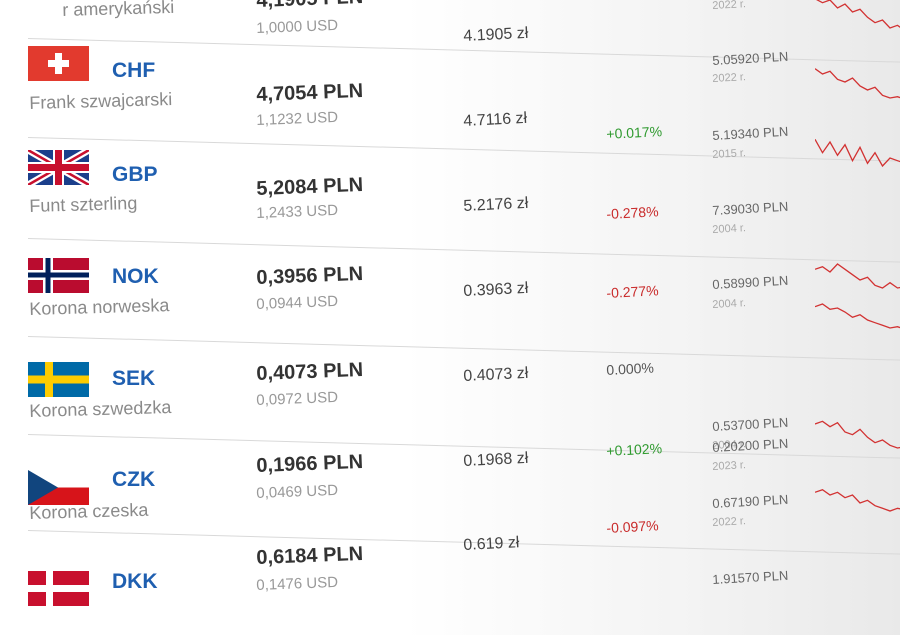 This screenshot has height=635, width=900. I want to click on pln-rate: 0,3956 PLN, so click(310, 275).